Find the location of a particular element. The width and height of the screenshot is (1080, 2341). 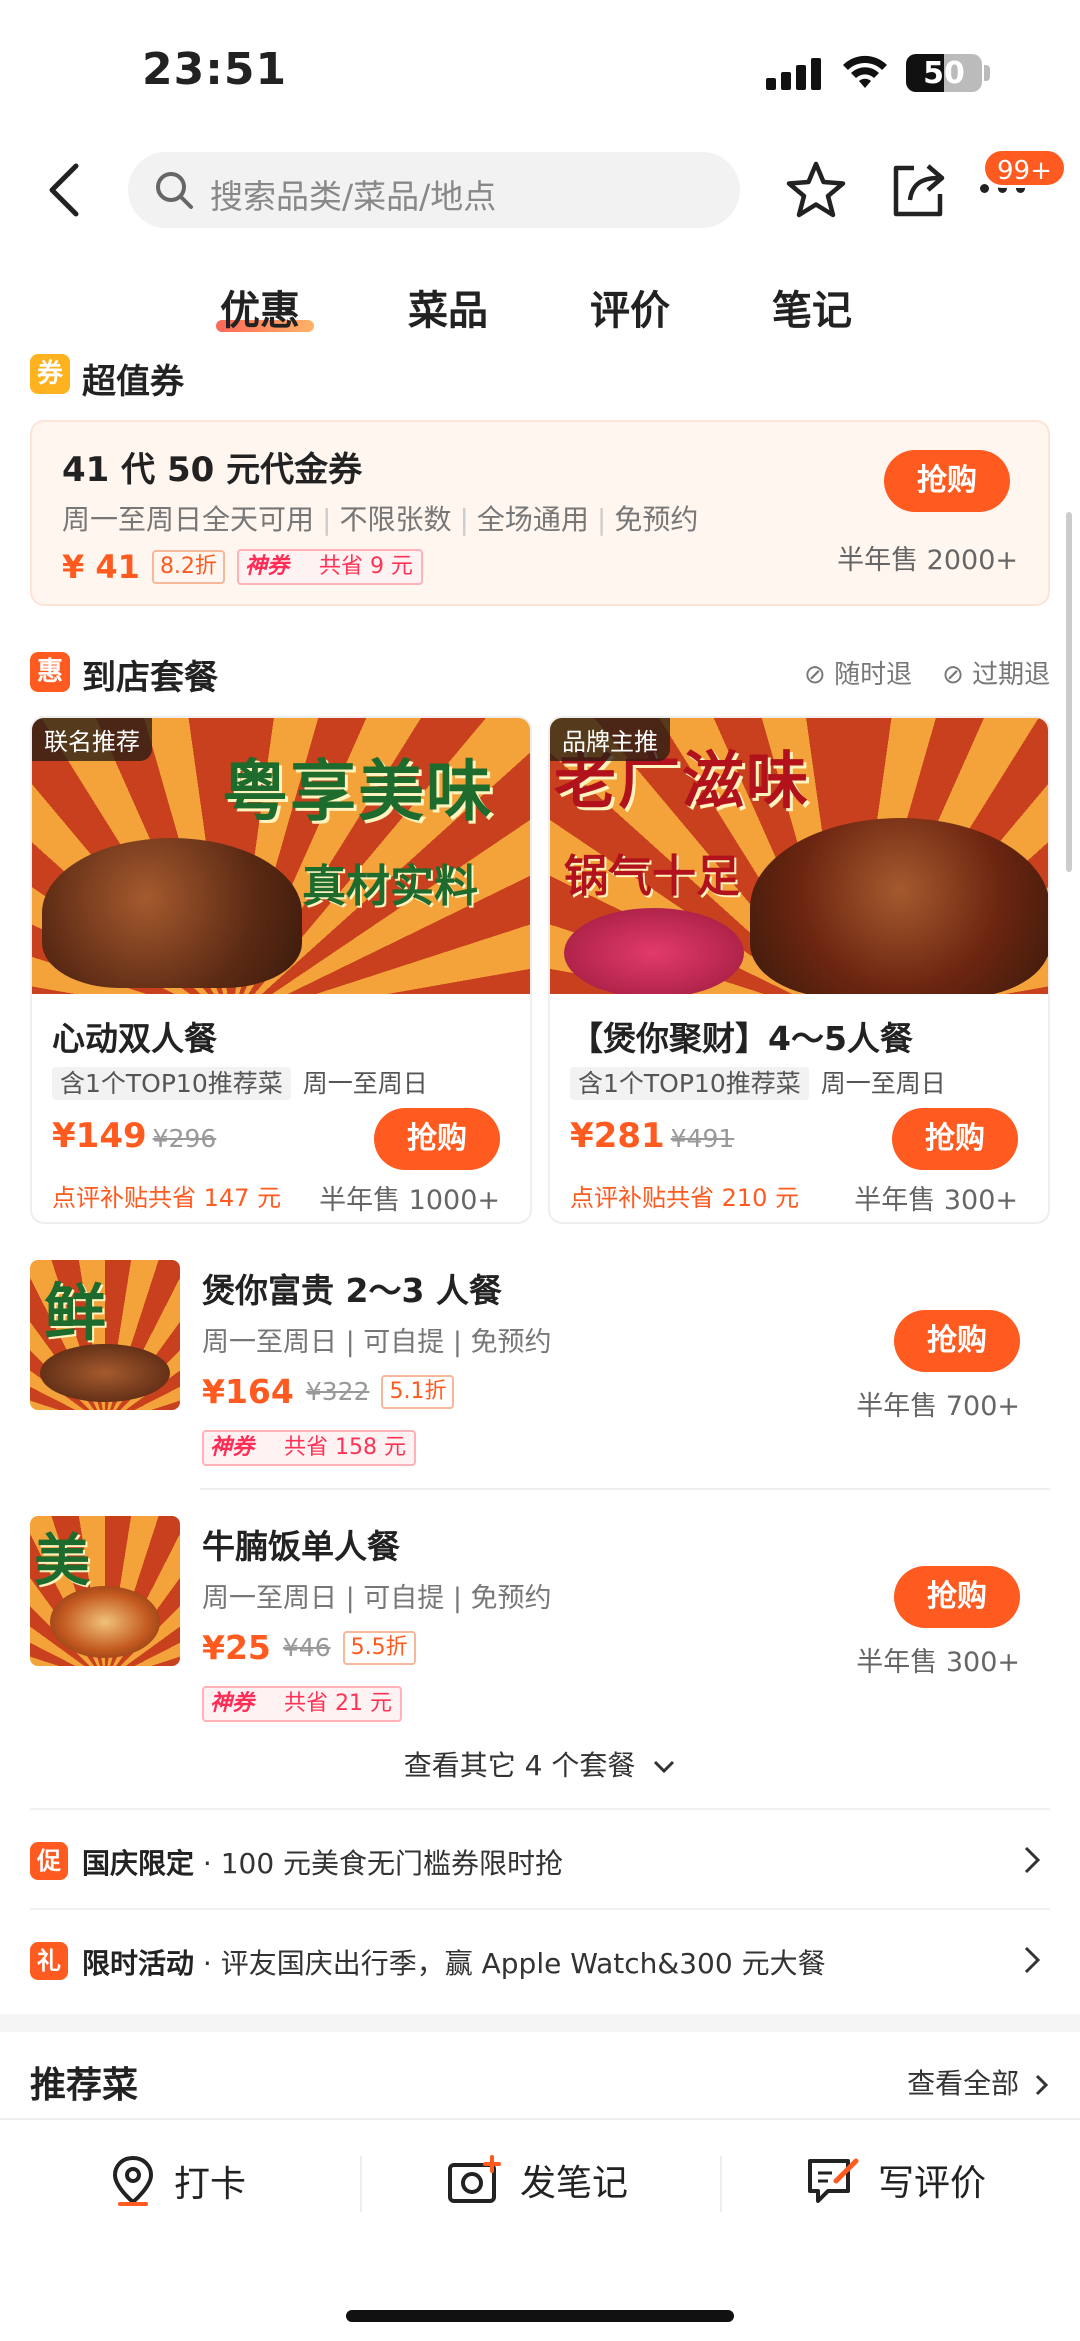

discount-tag: 5.5折 is located at coordinates (379, 1647).